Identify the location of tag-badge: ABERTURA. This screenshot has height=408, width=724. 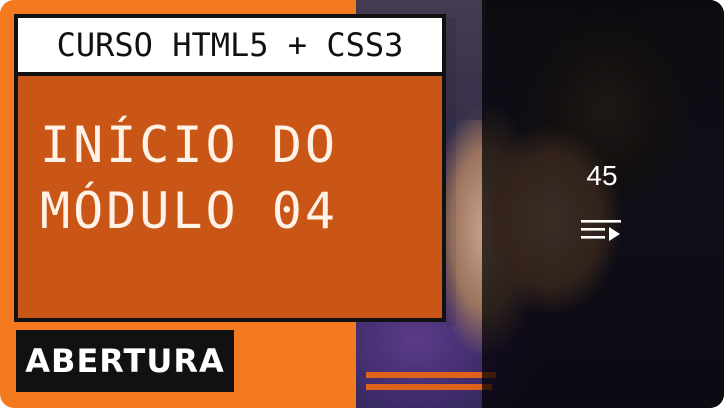
(125, 361).